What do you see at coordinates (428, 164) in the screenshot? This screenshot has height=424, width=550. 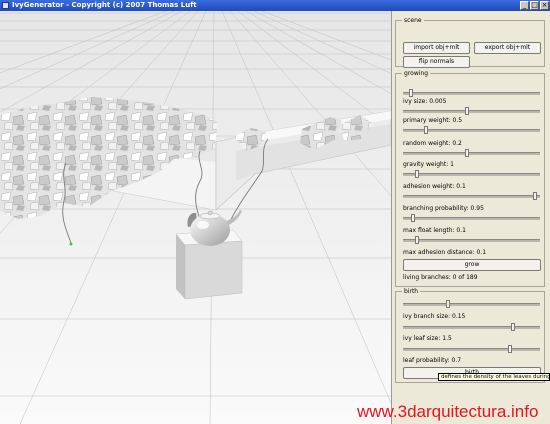 I see `gravity-weight-label: gravity weight: 1` at bounding box center [428, 164].